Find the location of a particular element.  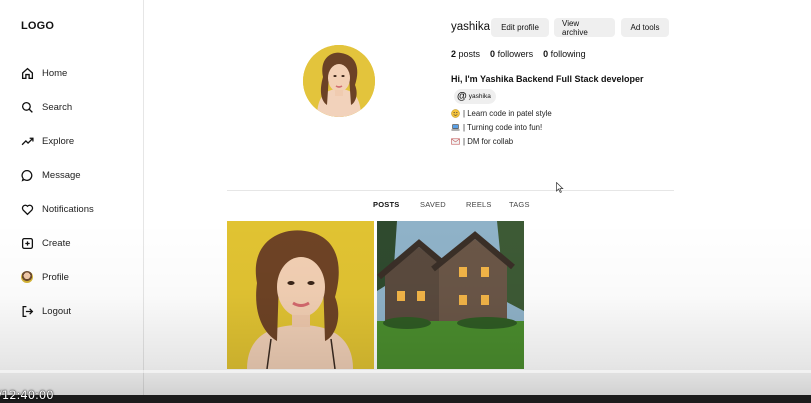

post-thumbnail-house is located at coordinates (450, 295).